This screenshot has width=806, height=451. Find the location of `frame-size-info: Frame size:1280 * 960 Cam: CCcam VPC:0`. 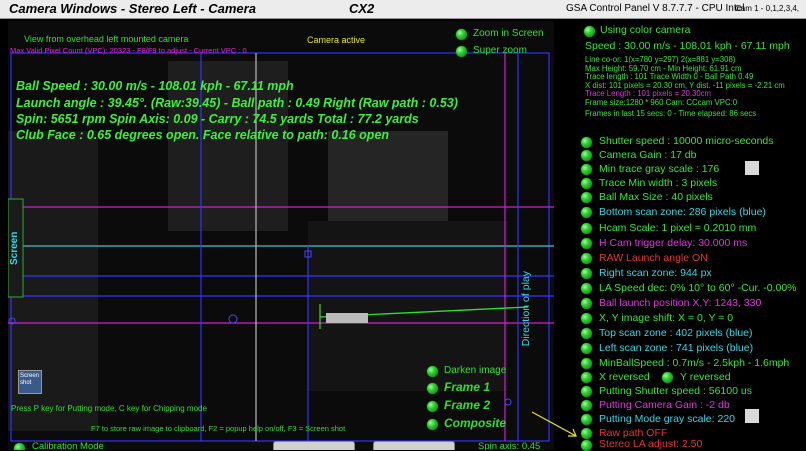

frame-size-info: Frame size:1280 * 960 Cam: CCcam VPC:0 is located at coordinates (661, 102).